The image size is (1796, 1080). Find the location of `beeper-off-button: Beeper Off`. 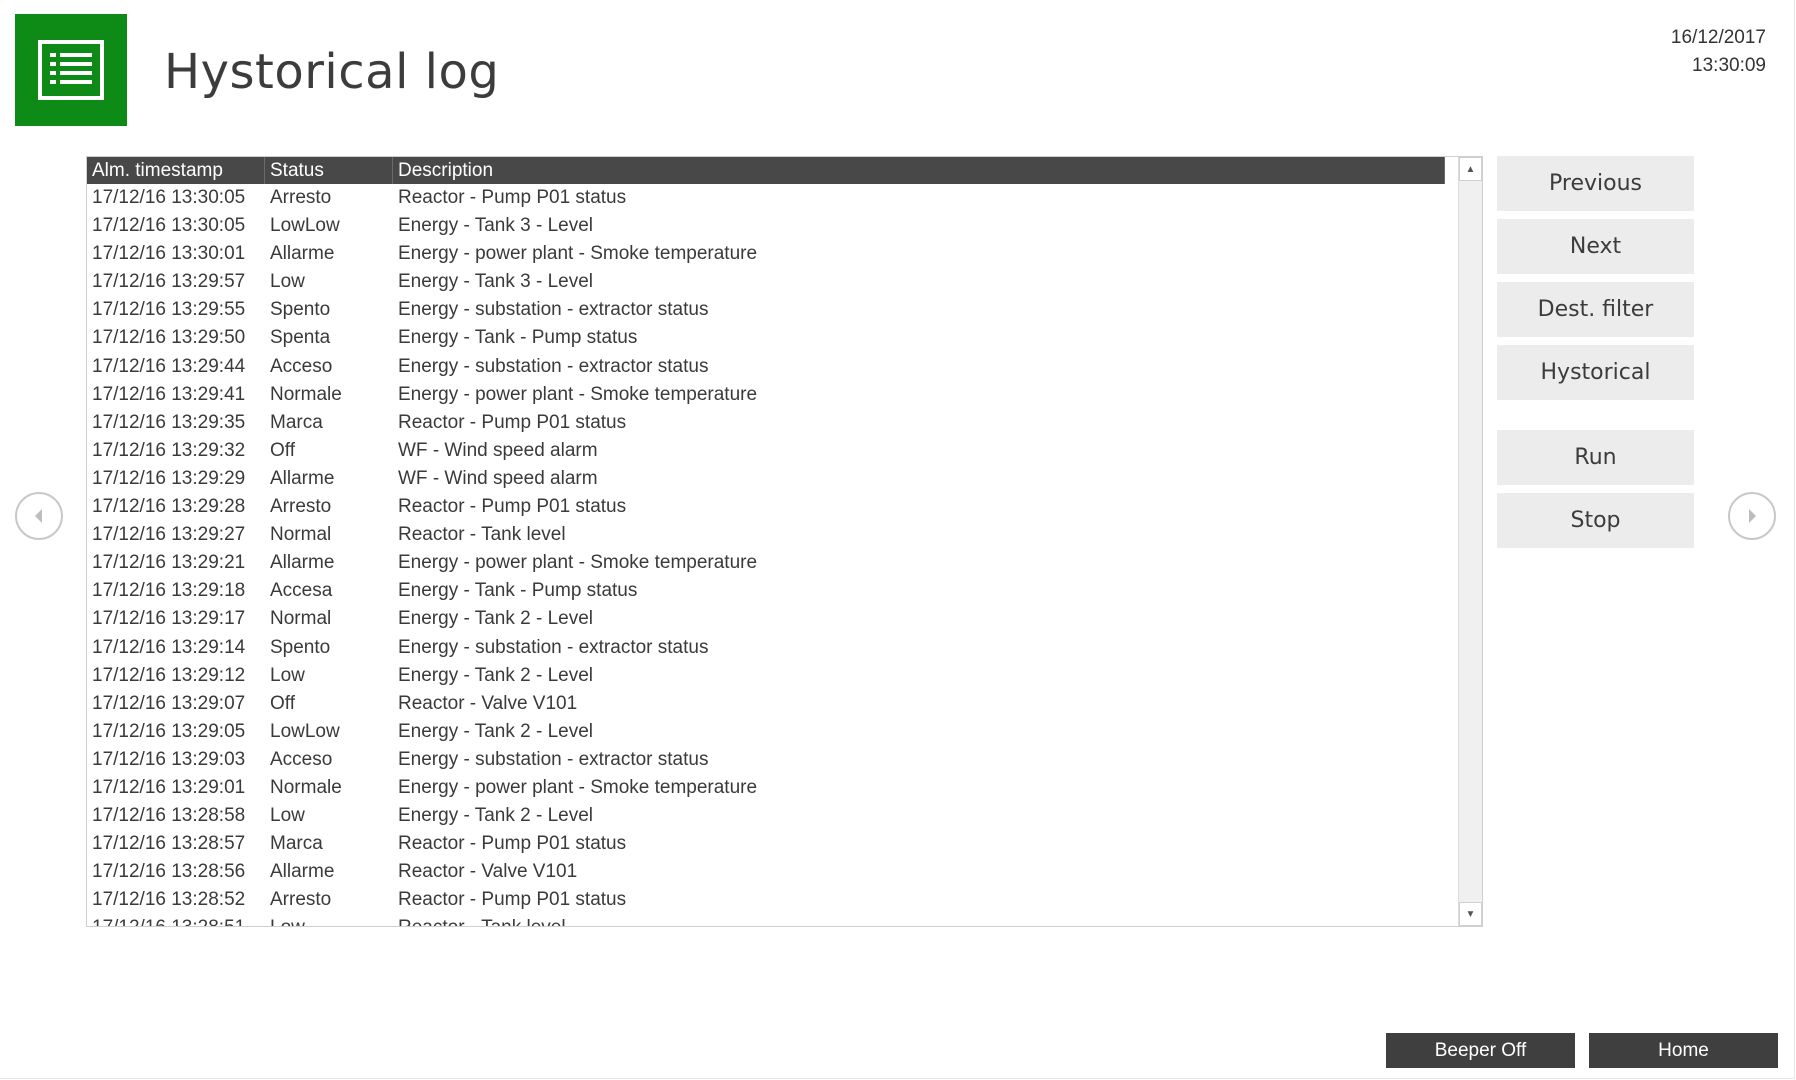

beeper-off-button: Beeper Off is located at coordinates (1480, 1050).